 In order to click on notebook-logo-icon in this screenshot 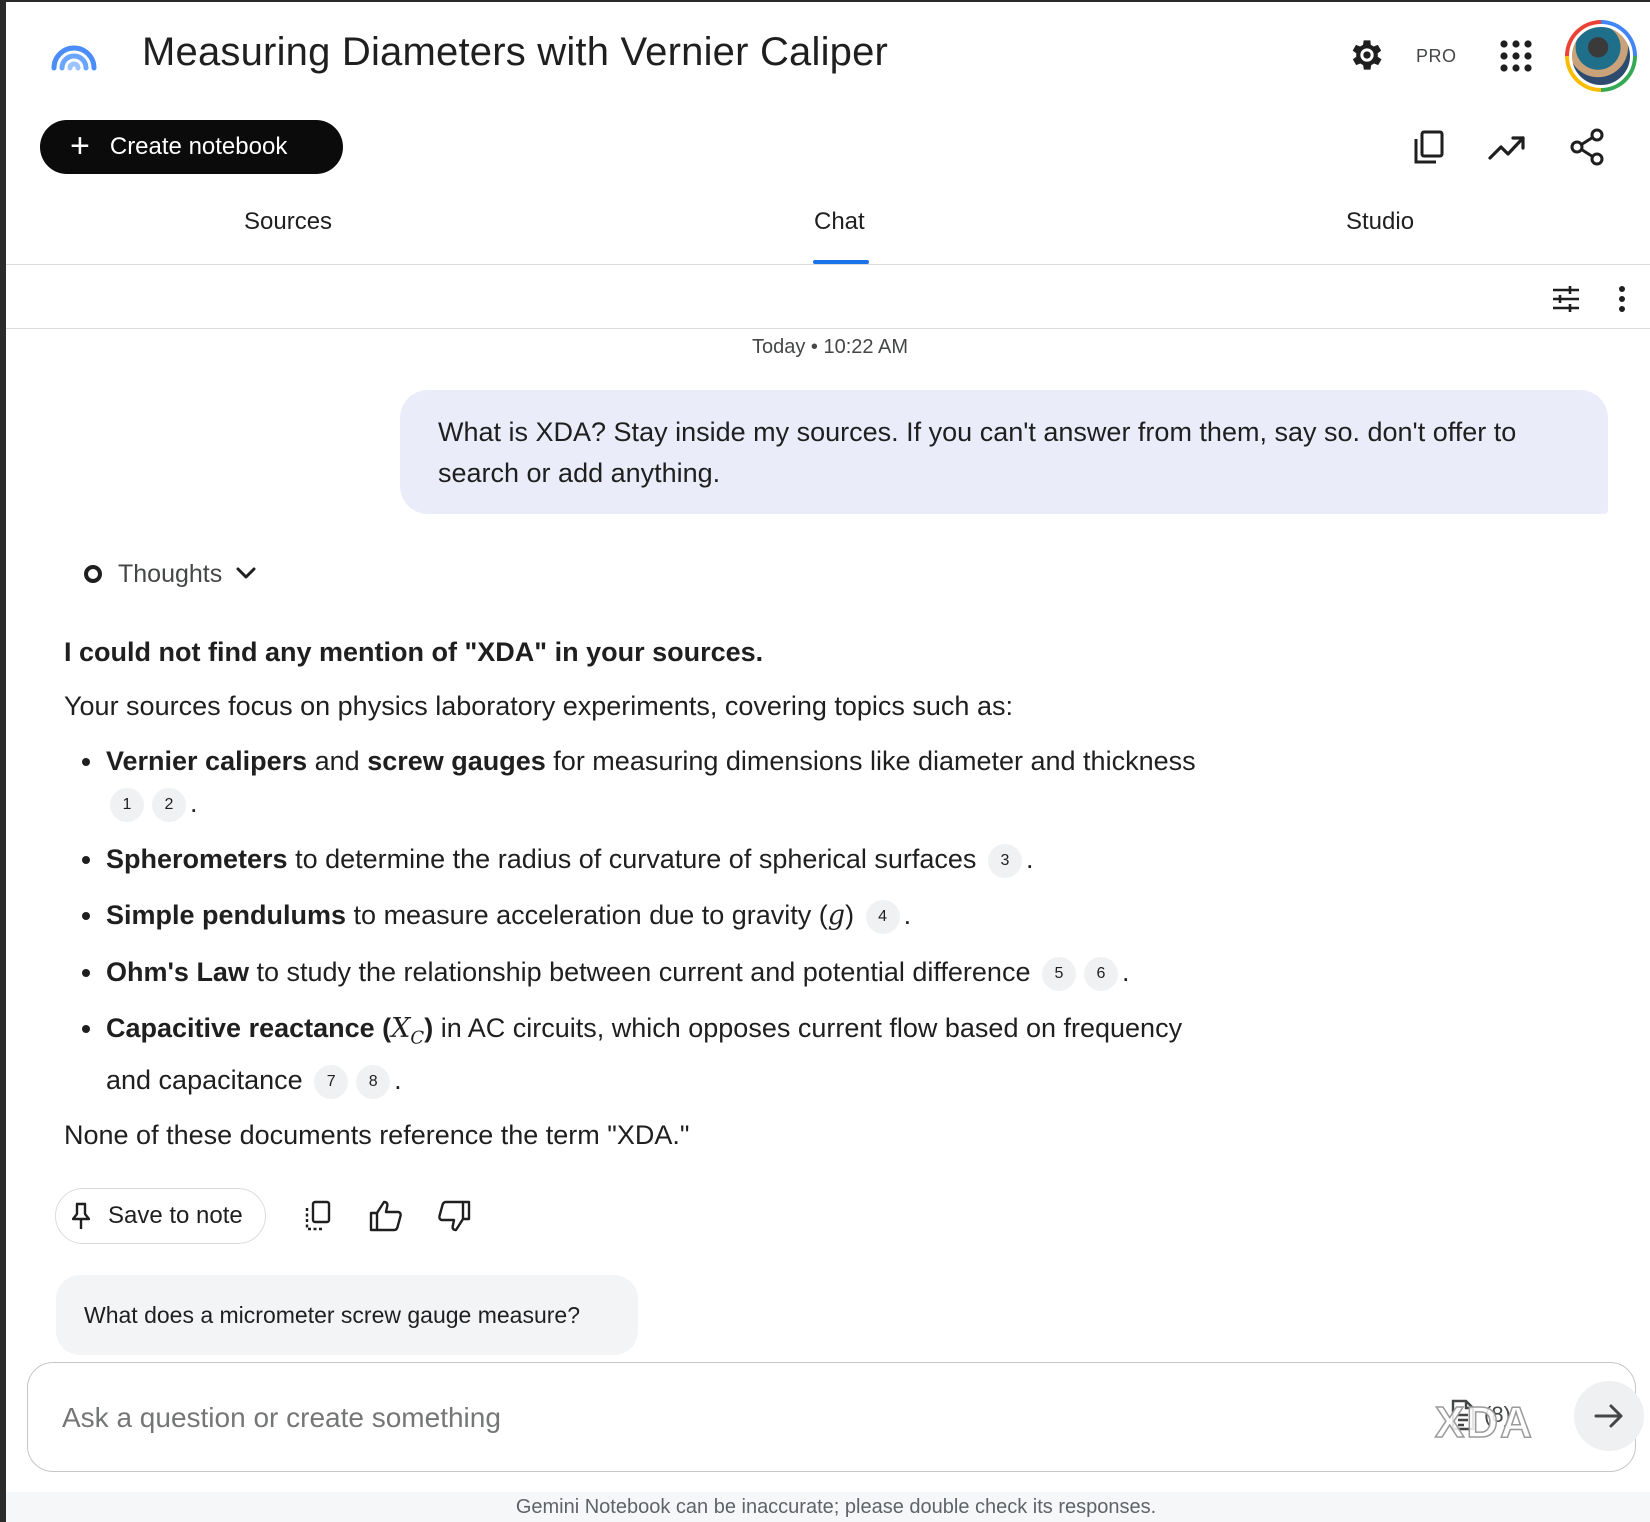, I will do `click(74, 54)`.